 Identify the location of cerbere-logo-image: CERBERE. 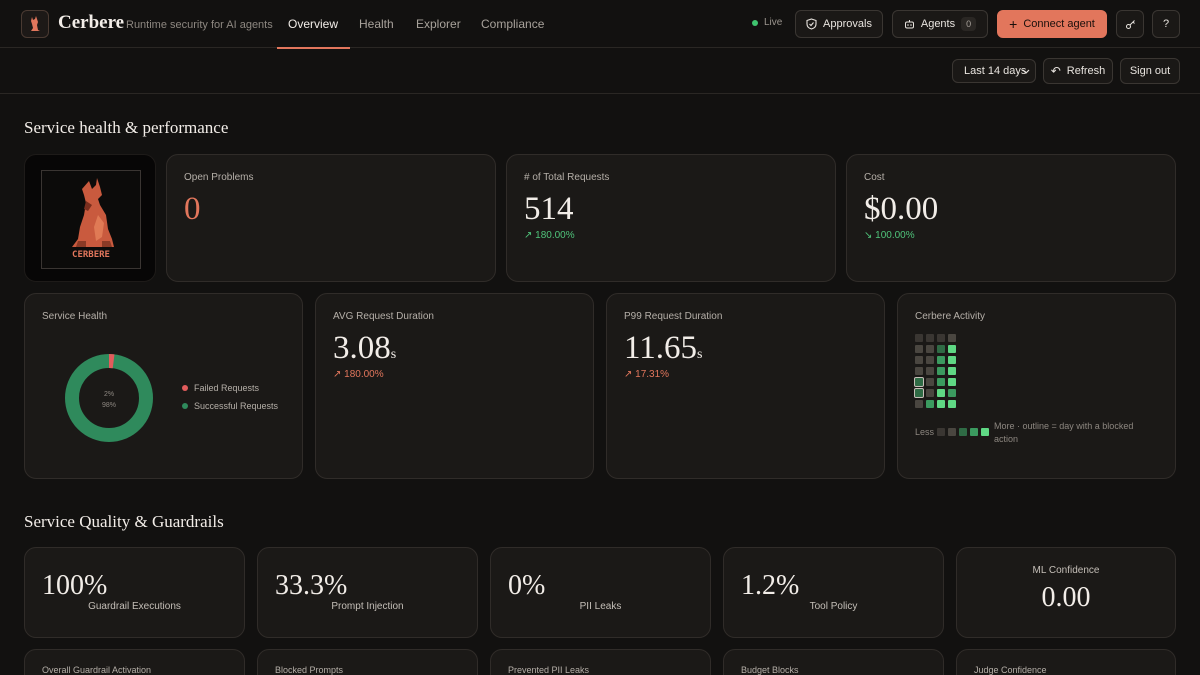
(91, 219).